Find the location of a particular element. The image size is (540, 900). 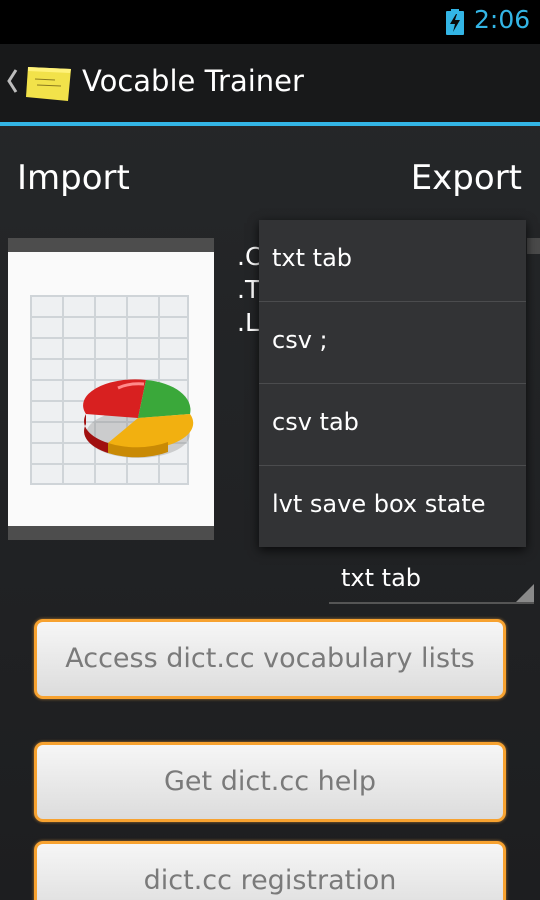

import-heading: Import is located at coordinates (73, 178).